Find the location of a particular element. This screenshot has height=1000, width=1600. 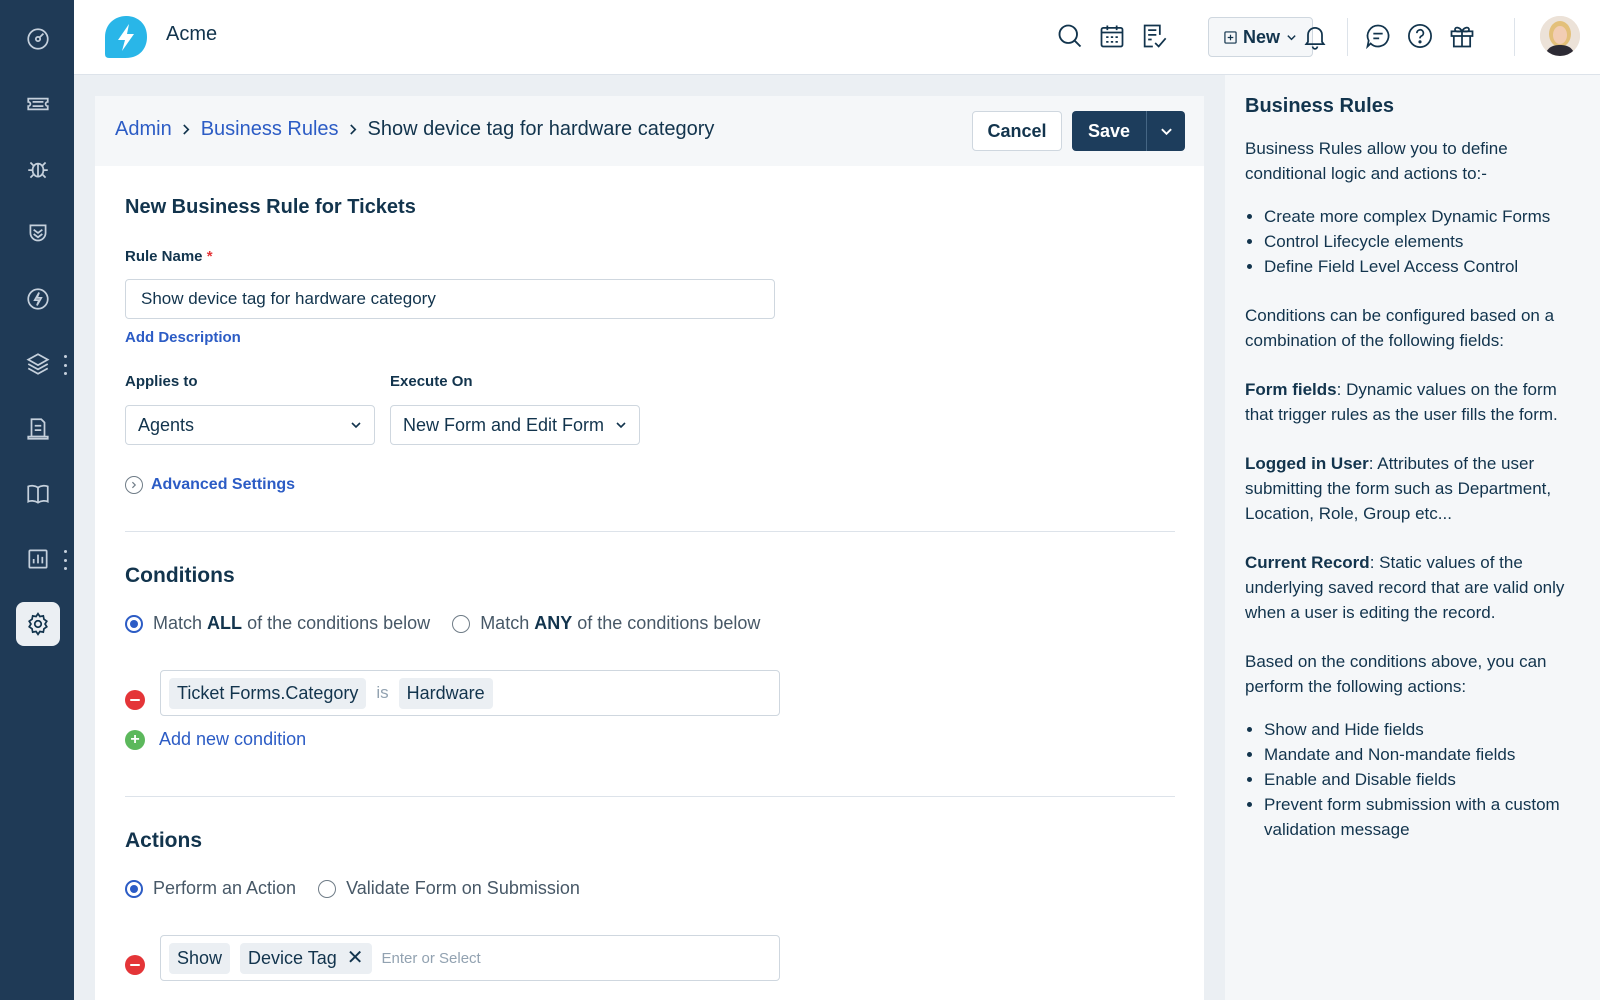

admin-gear-icon is located at coordinates (38, 624).